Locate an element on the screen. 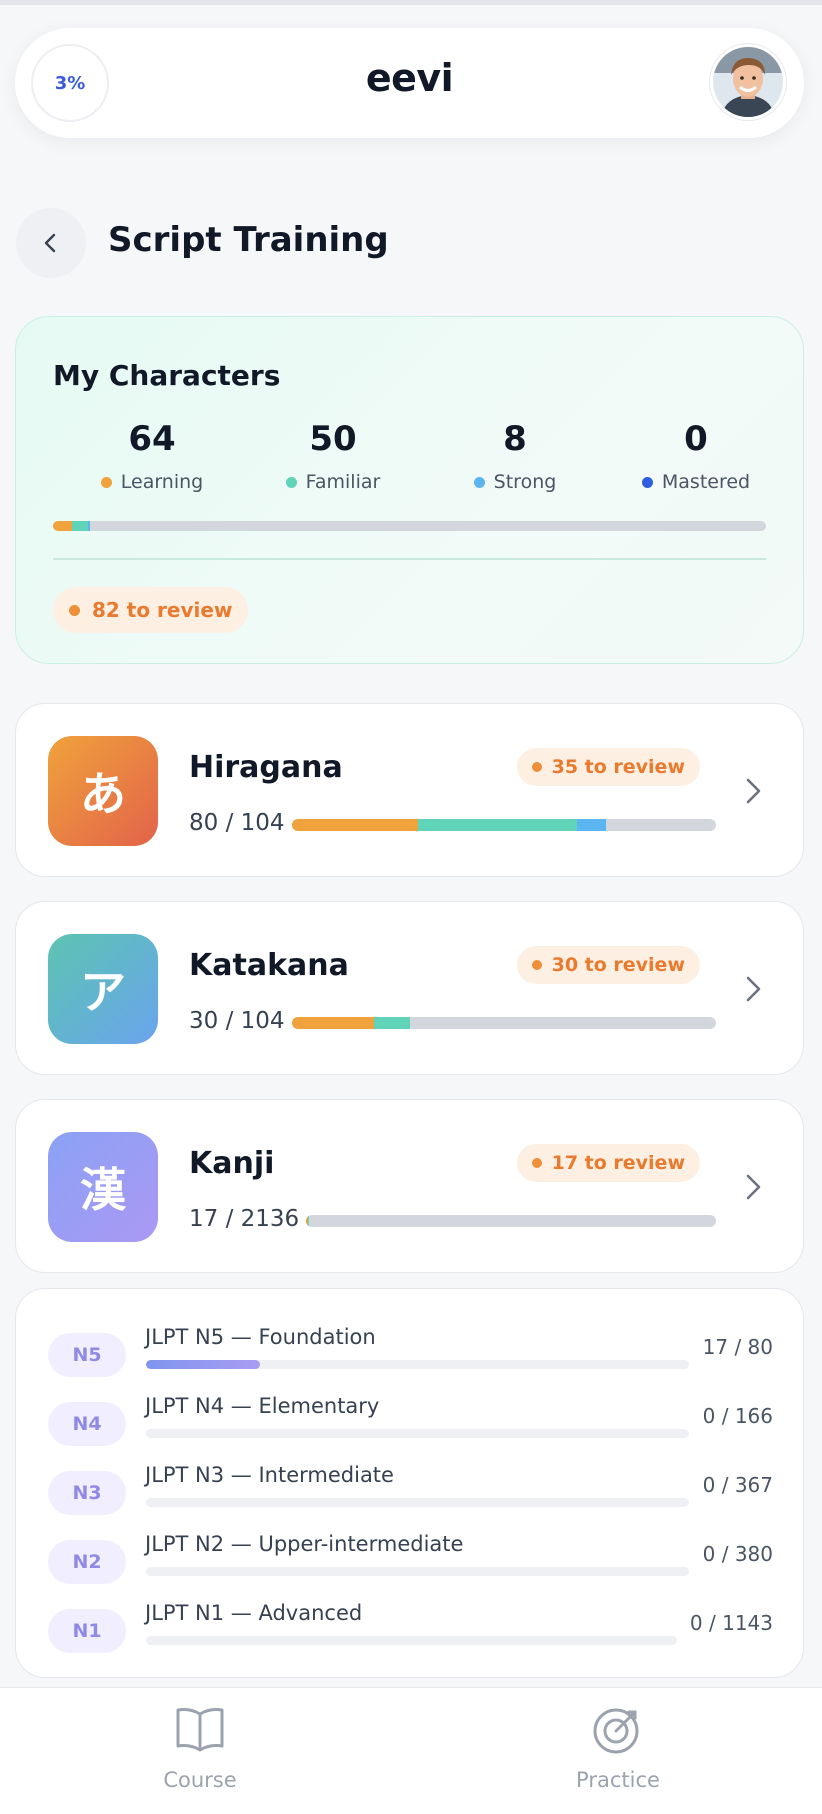 Image resolution: width=822 pixels, height=1814 pixels. stat-mastered: 0 Mastered is located at coordinates (696, 456).